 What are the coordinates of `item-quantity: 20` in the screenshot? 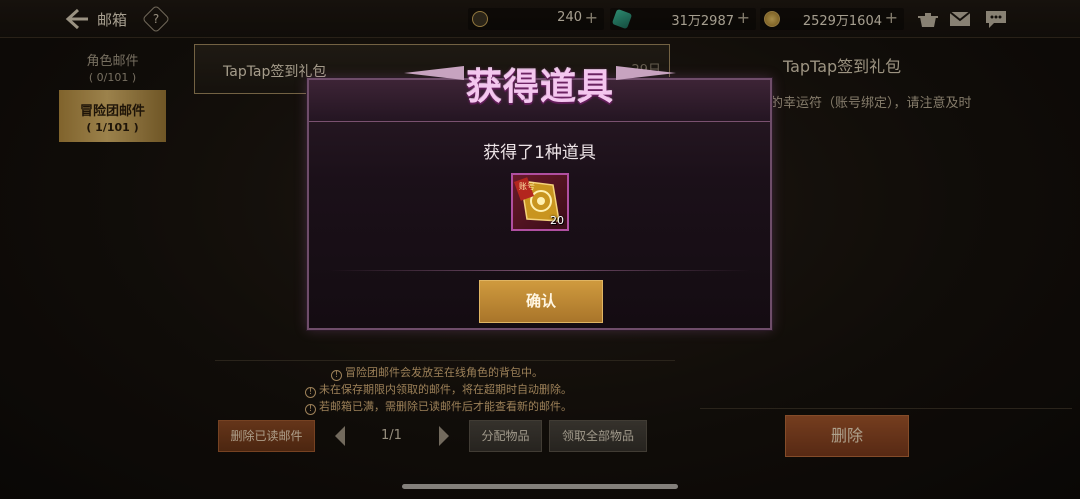 It's located at (557, 220).